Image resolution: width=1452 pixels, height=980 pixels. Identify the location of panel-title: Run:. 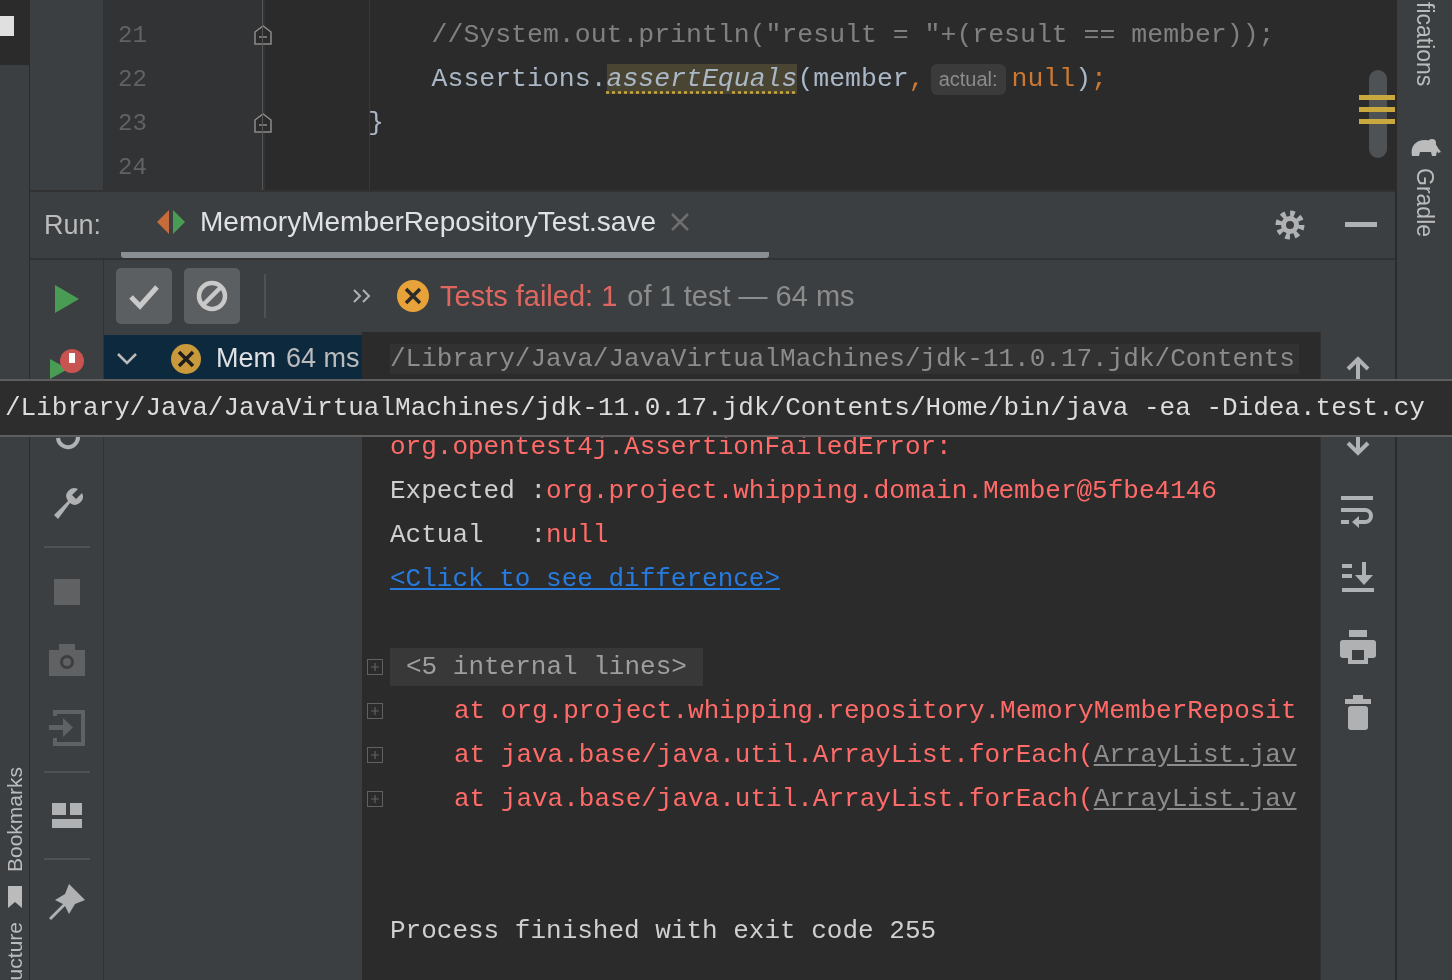
(73, 225).